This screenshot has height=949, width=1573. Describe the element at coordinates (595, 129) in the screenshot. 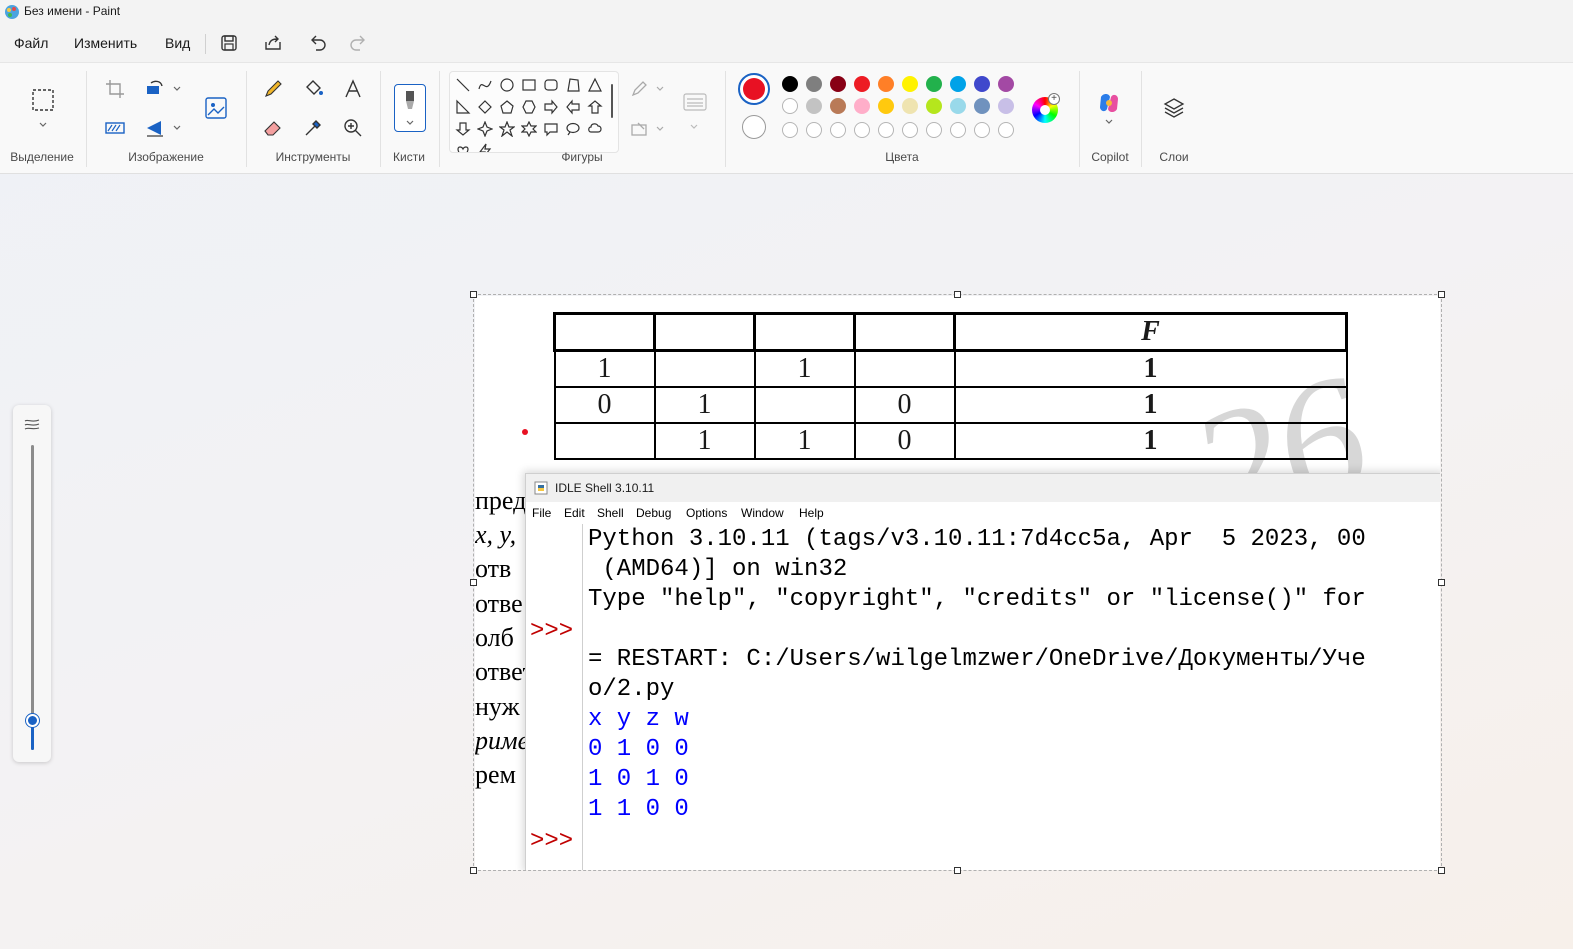

I see `cloud-callout-shape-icon` at that location.